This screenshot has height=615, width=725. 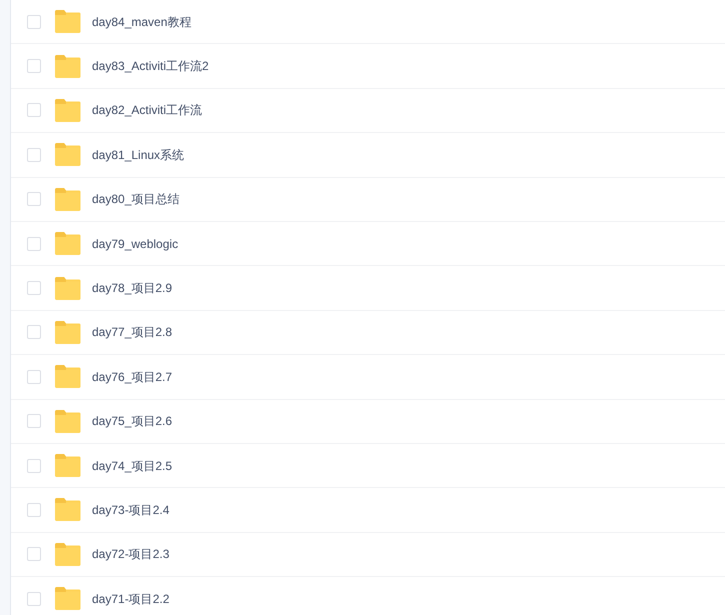 I want to click on folder-name: day78_项目2.9, so click(x=132, y=288).